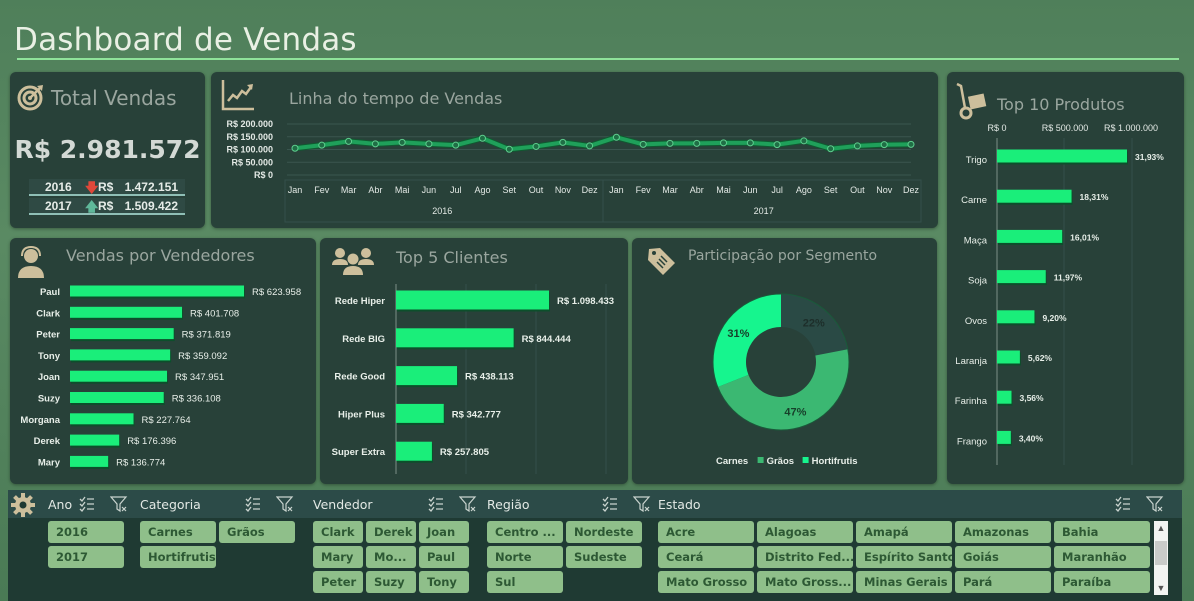 Image resolution: width=1194 pixels, height=601 pixels. I want to click on target-icon, so click(30, 98).